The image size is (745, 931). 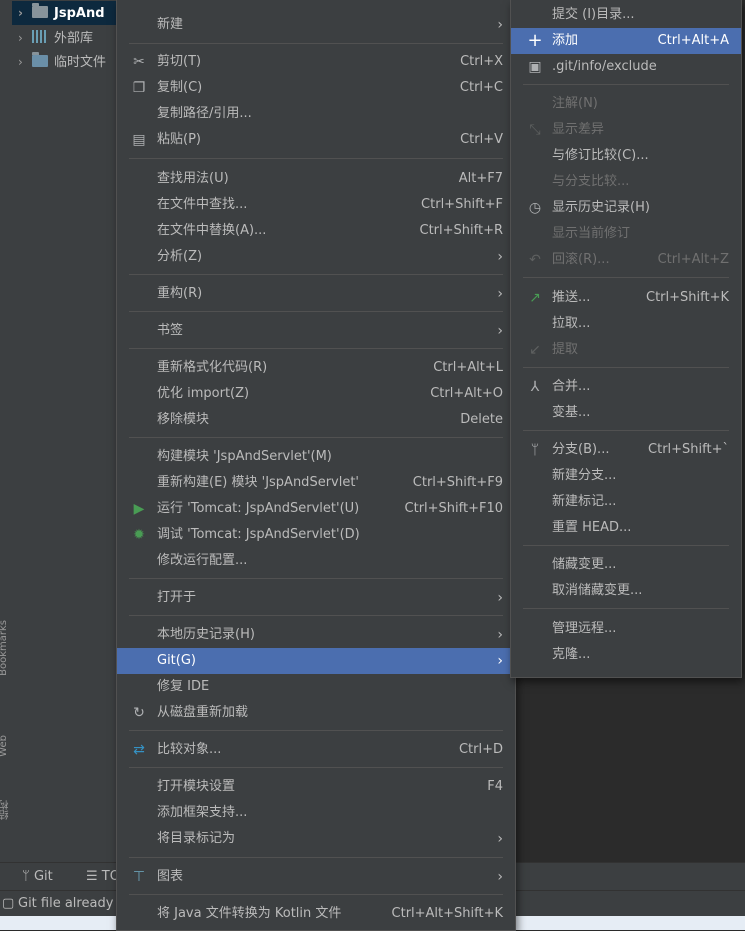 What do you see at coordinates (316, 25) in the screenshot?
I see `menu-item-new: 新建 ›` at bounding box center [316, 25].